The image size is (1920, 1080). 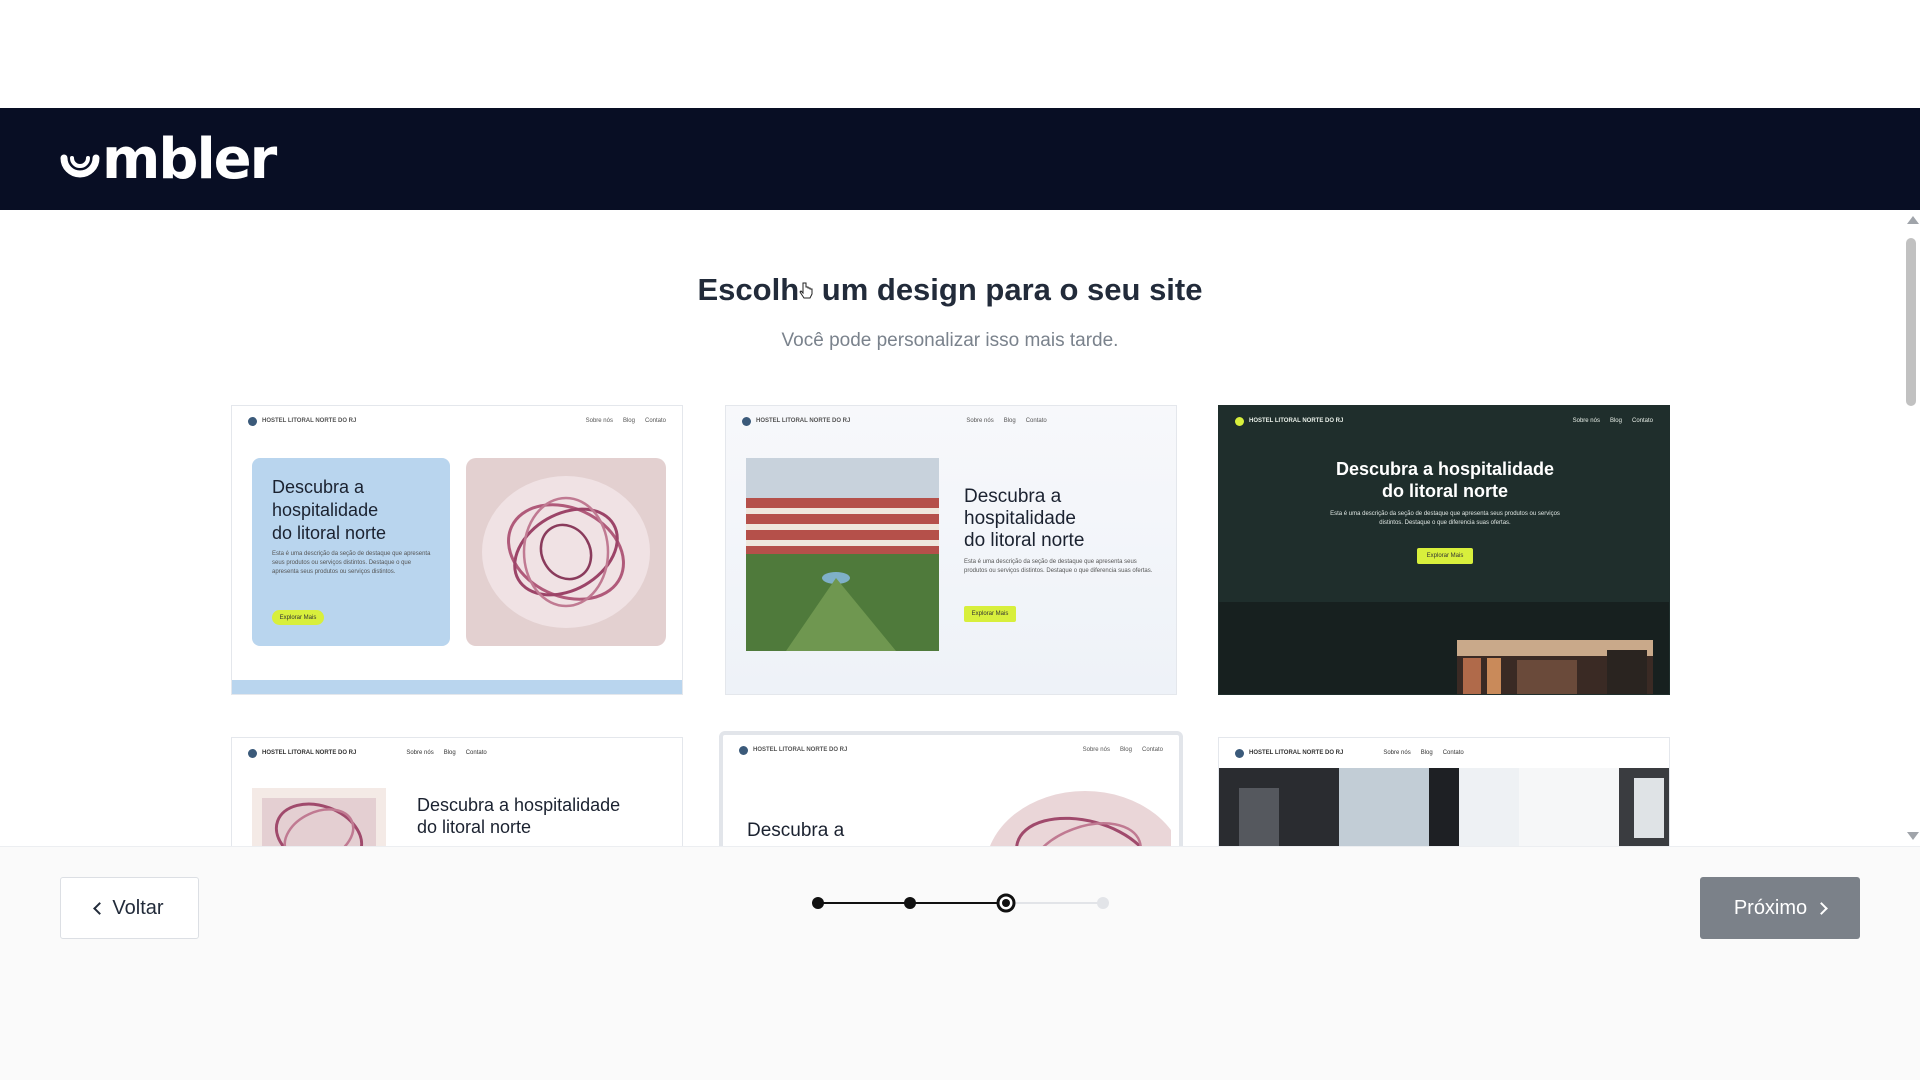 What do you see at coordinates (189, 159) in the screenshot?
I see `logo-text: mbler` at bounding box center [189, 159].